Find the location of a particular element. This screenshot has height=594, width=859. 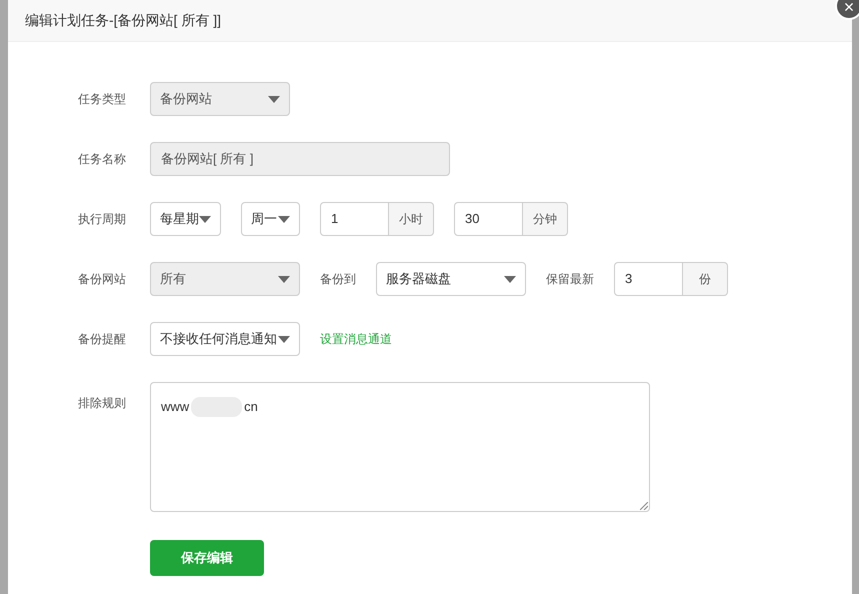

field-label: 保留最新 is located at coordinates (570, 279).